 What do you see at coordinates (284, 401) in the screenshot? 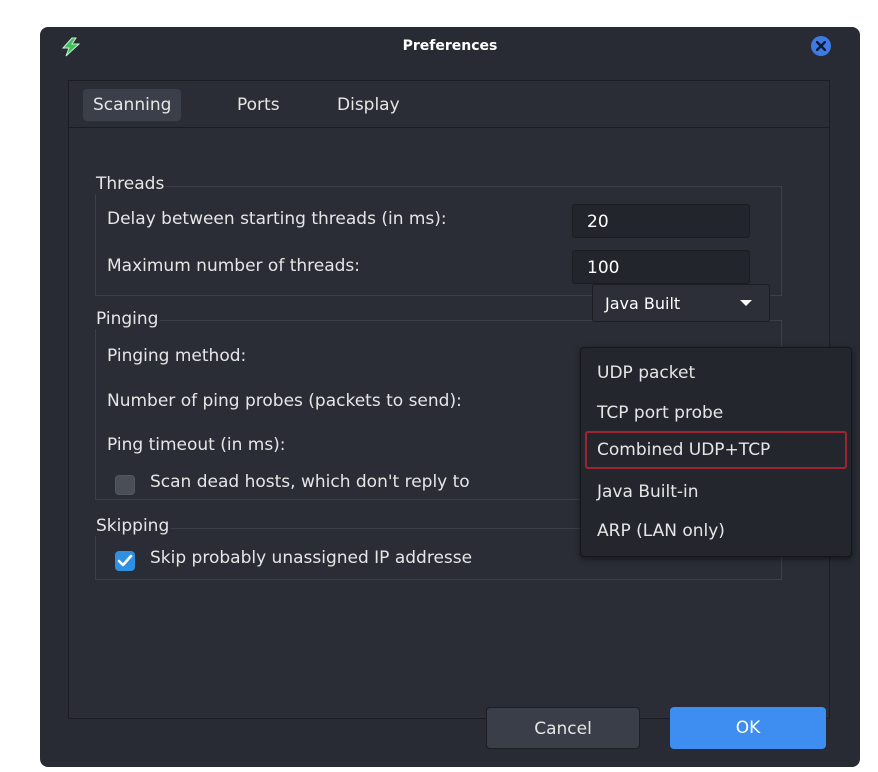
I see `ping-probes-label: Number of ping probes (packets to send):` at bounding box center [284, 401].